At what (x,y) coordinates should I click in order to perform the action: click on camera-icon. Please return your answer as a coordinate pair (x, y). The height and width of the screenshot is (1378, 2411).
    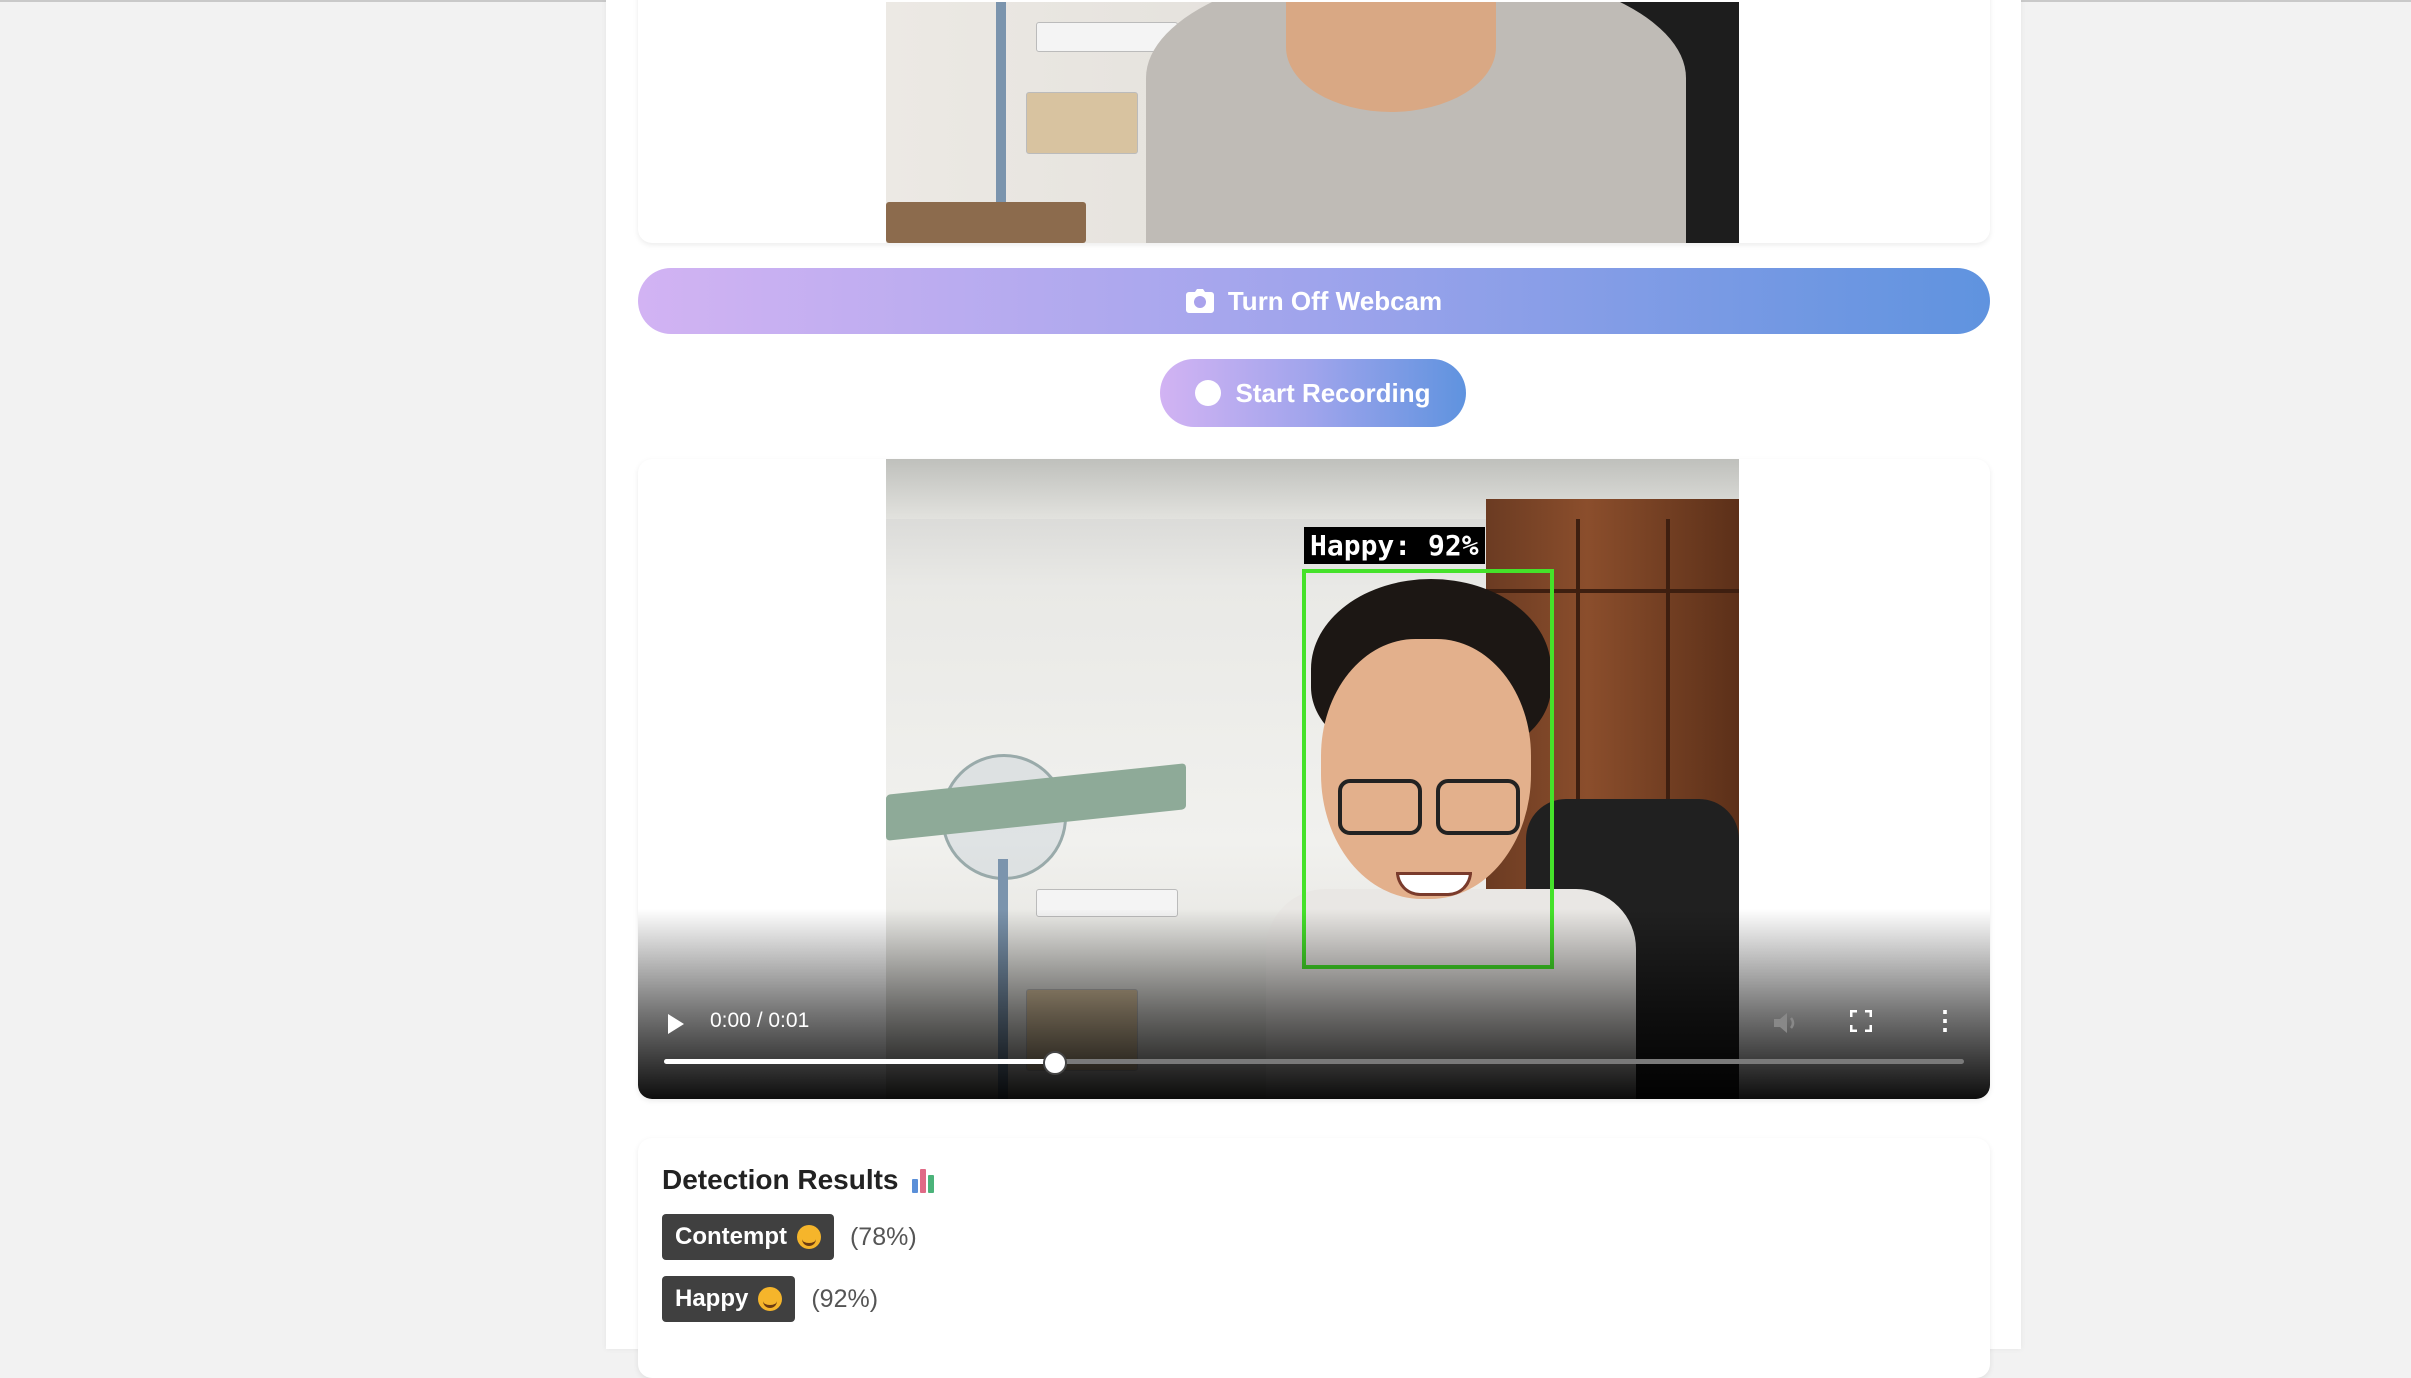
    Looking at the image, I should click on (1199, 301).